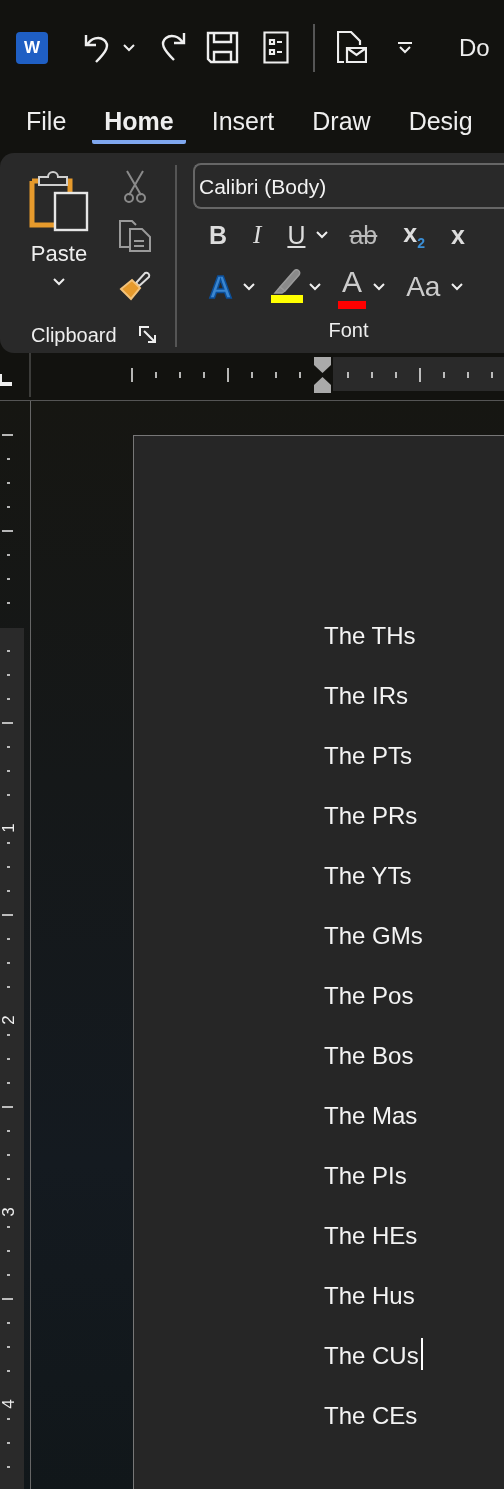 The width and height of the screenshot is (504, 1489). Describe the element at coordinates (59, 240) in the screenshot. I see `paste-button: Paste` at that location.